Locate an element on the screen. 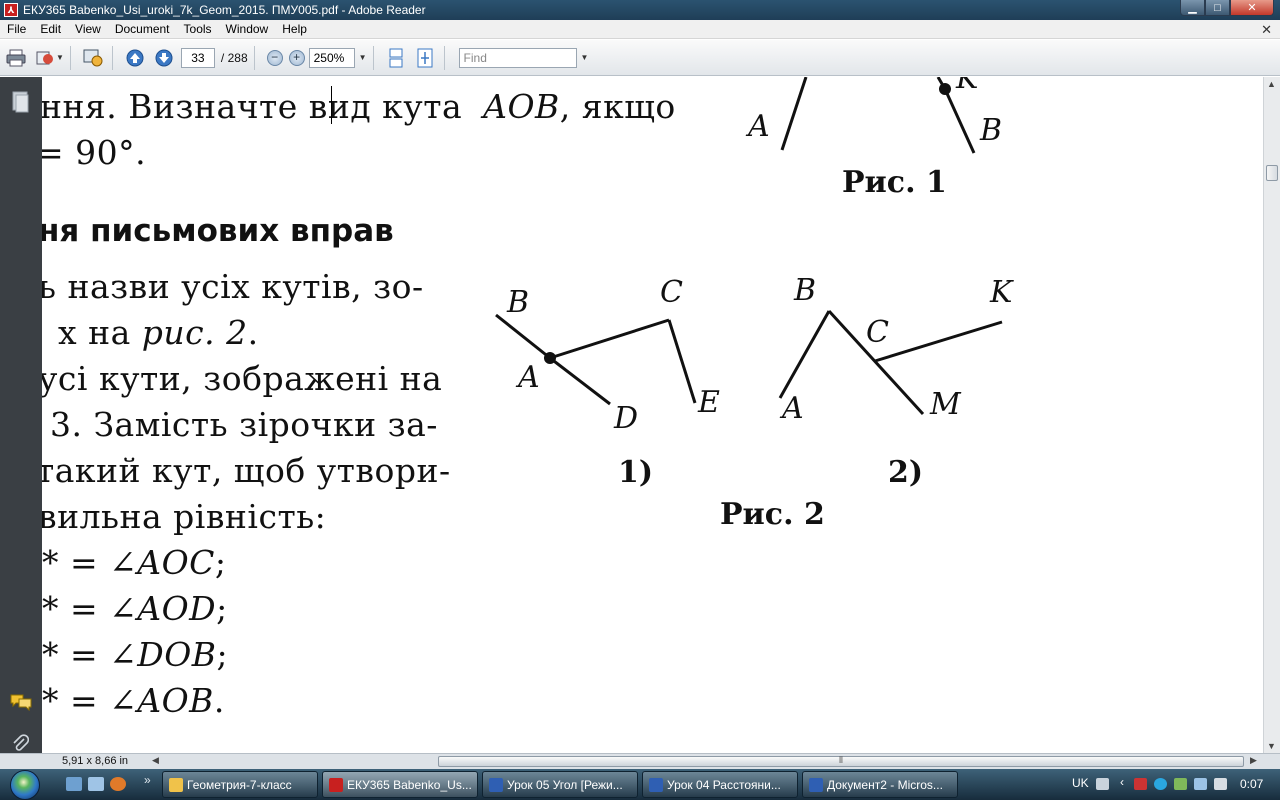 This screenshot has height=800, width=1280. fig2-1-segment-ce is located at coordinates (682, 361).